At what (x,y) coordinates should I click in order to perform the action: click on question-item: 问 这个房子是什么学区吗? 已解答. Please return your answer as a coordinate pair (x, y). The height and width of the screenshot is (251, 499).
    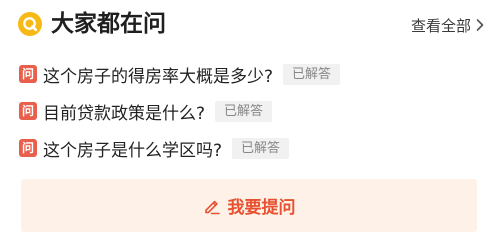
    Looking at the image, I should click on (254, 148).